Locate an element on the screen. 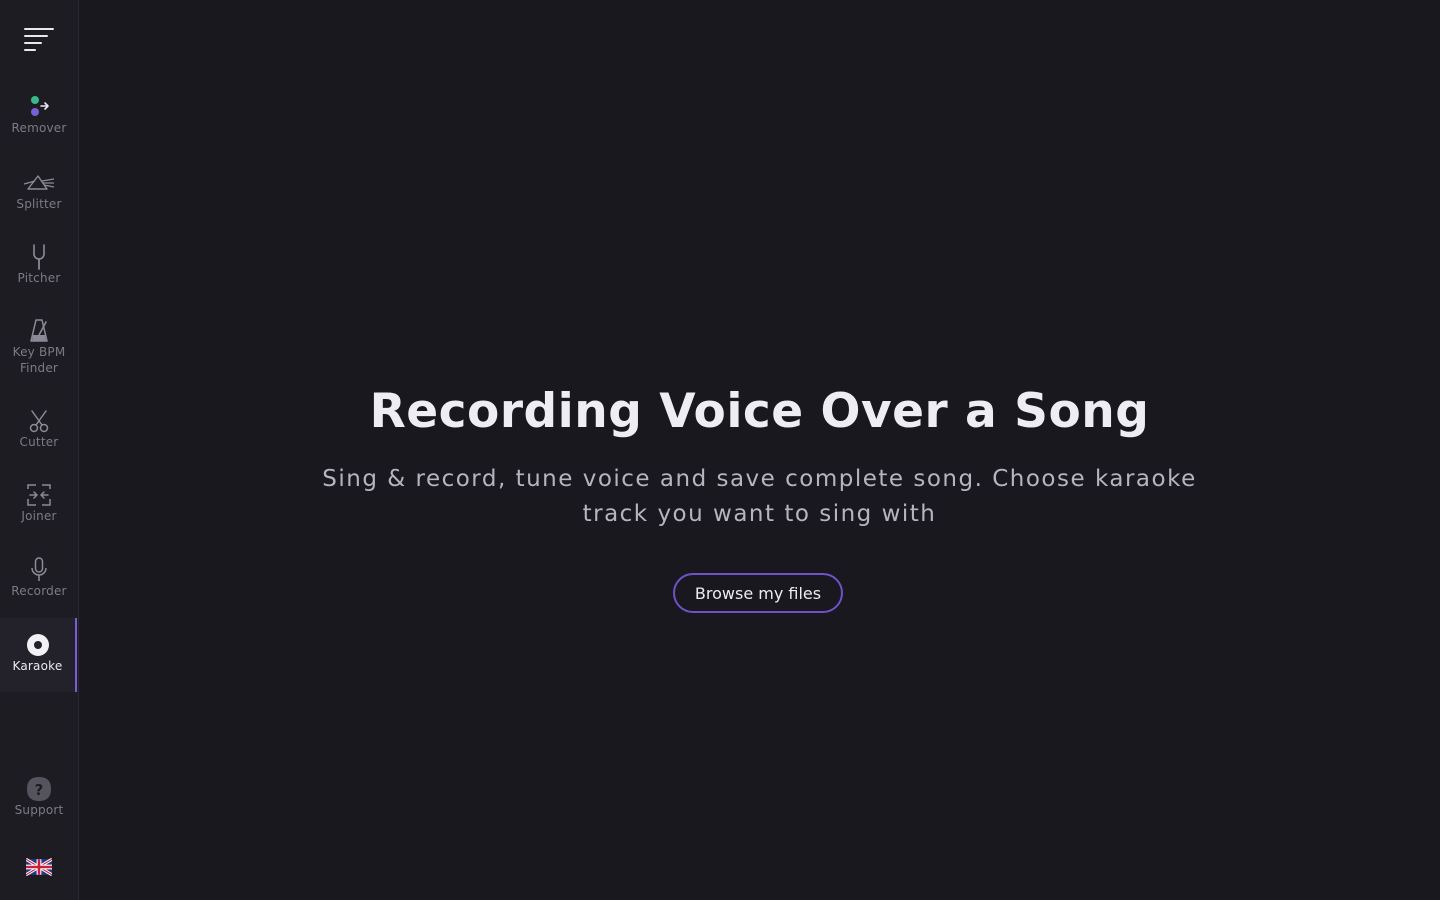 This screenshot has height=900, width=1440. sidebar-item-label: Splitter is located at coordinates (39, 204).